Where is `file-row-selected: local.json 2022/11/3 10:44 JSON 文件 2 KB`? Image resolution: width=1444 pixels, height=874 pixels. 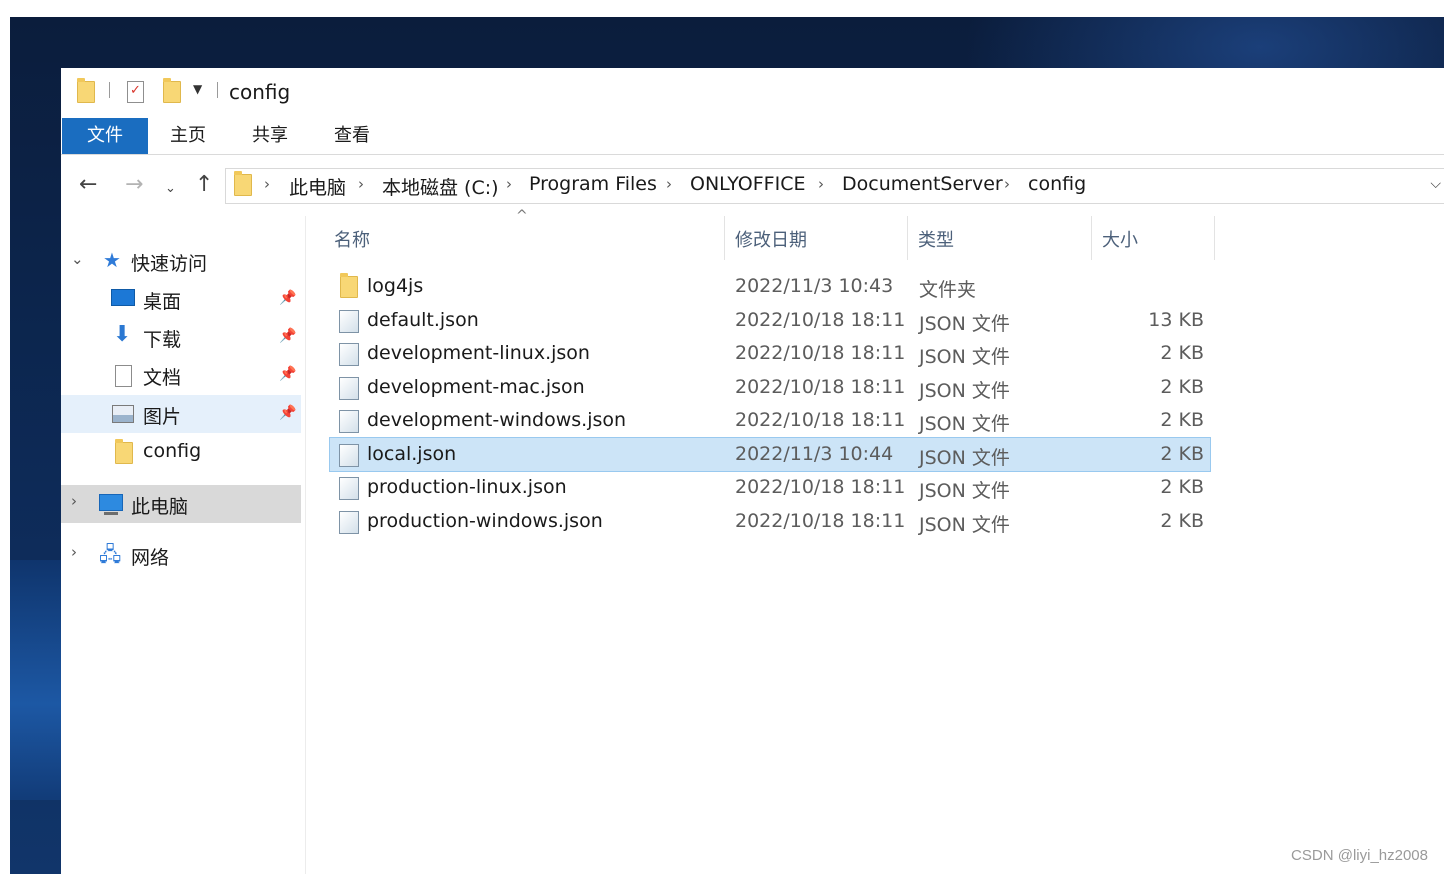
file-row-selected: local.json 2022/11/3 10:44 JSON 文件 2 KB is located at coordinates (770, 454).